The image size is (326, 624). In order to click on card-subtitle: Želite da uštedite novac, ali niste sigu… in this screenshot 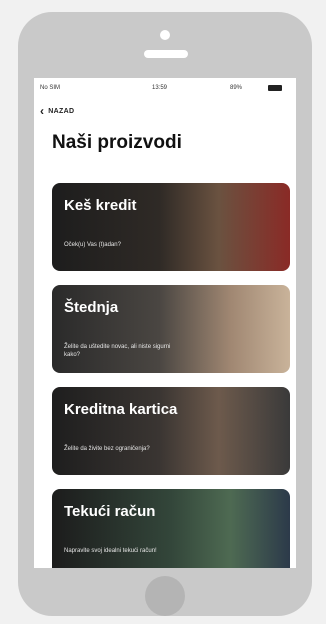, I will do `click(117, 351)`.